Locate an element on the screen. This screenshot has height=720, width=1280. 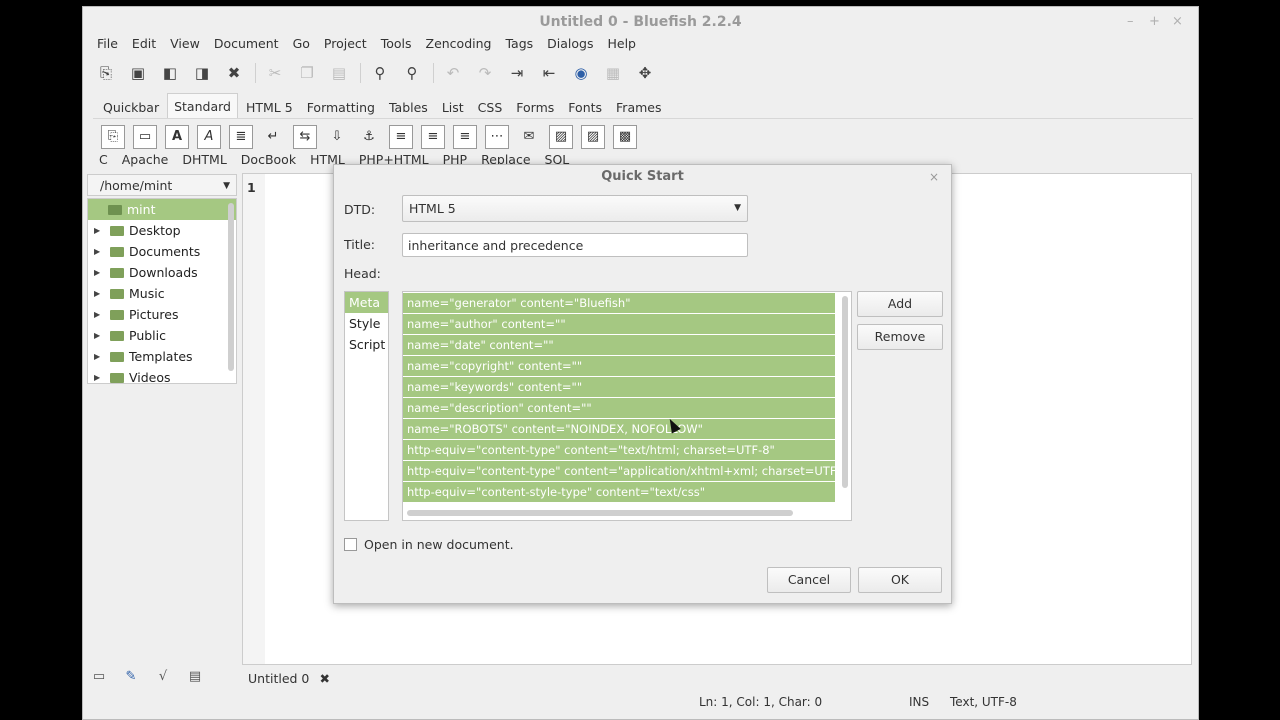
snippets-icon: ▤ is located at coordinates (195, 676).